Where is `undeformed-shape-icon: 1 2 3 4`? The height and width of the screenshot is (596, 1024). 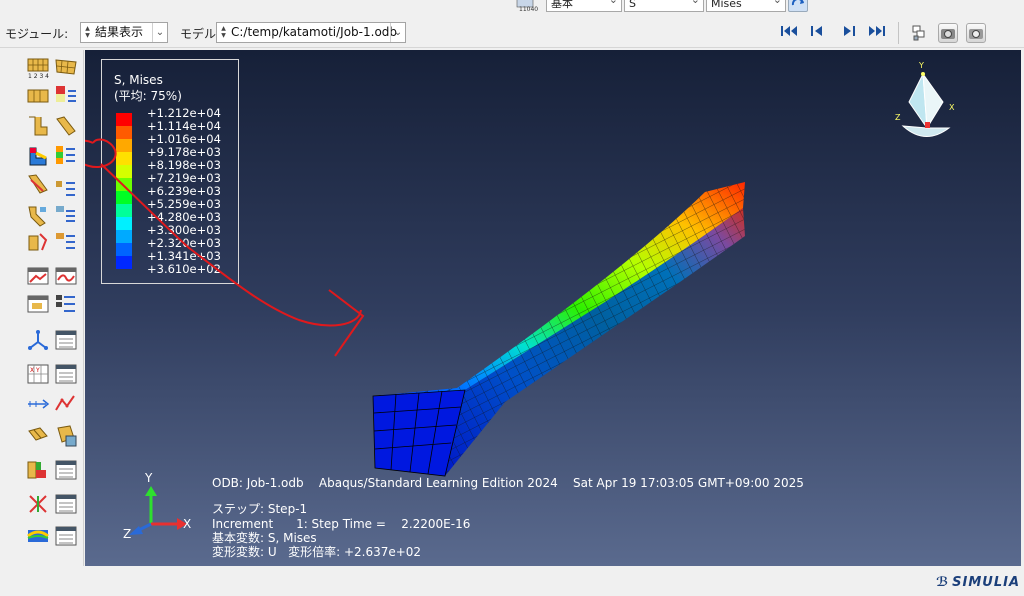
undeformed-shape-icon: 1 2 3 4 is located at coordinates (38, 68).